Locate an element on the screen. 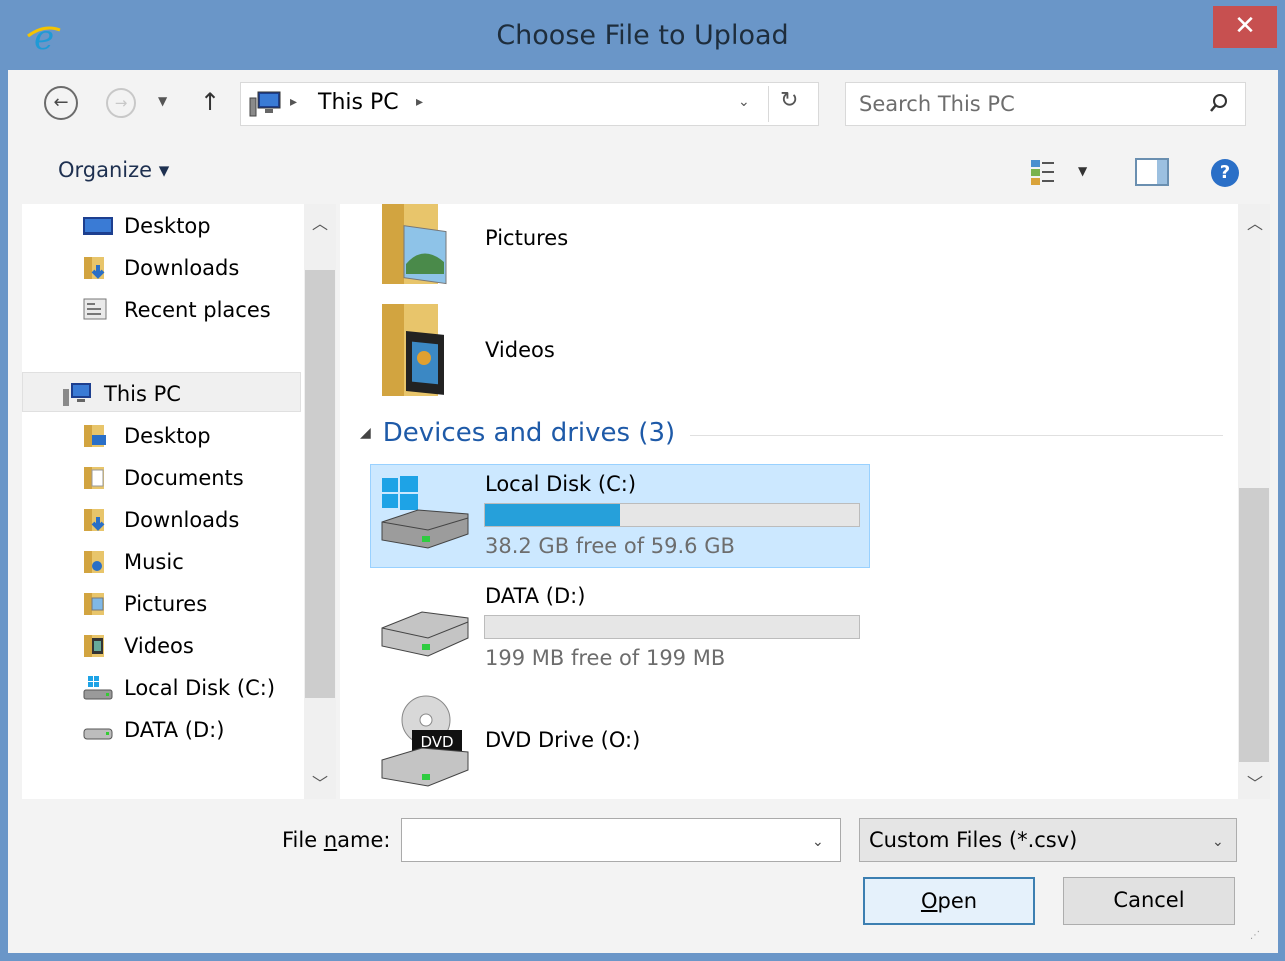 Image resolution: width=1285 pixels, height=961 pixels. nav-item-documents: Documents is located at coordinates (163, 478).